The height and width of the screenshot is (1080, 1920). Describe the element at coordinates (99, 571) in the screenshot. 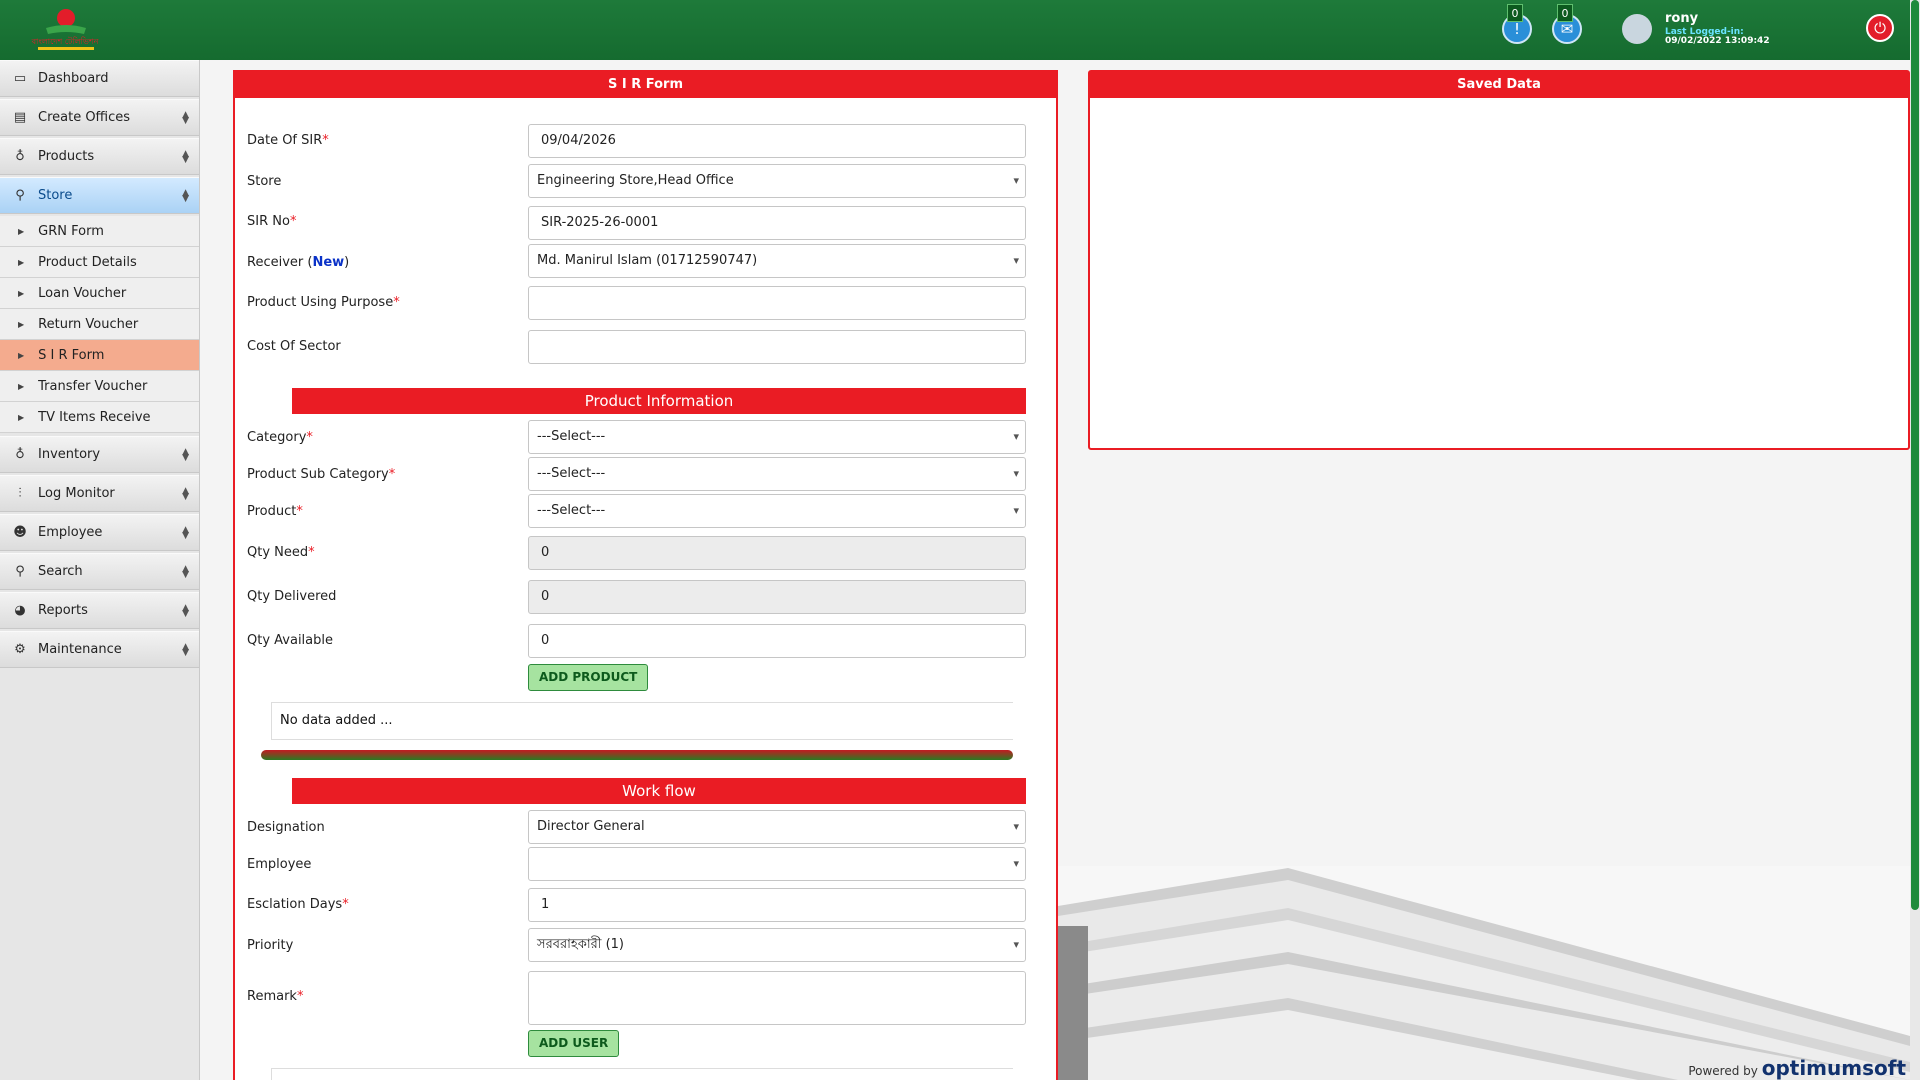

I see `sidebar-item-search: ⚲ Search ▲ ▼` at that location.